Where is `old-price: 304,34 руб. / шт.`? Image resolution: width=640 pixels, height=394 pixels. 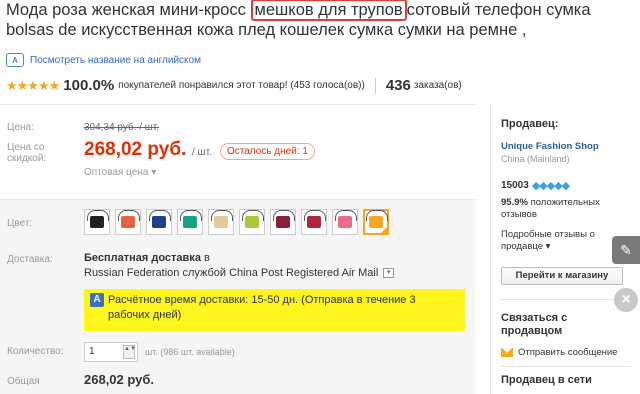 old-price: 304,34 руб. / шт. is located at coordinates (122, 127).